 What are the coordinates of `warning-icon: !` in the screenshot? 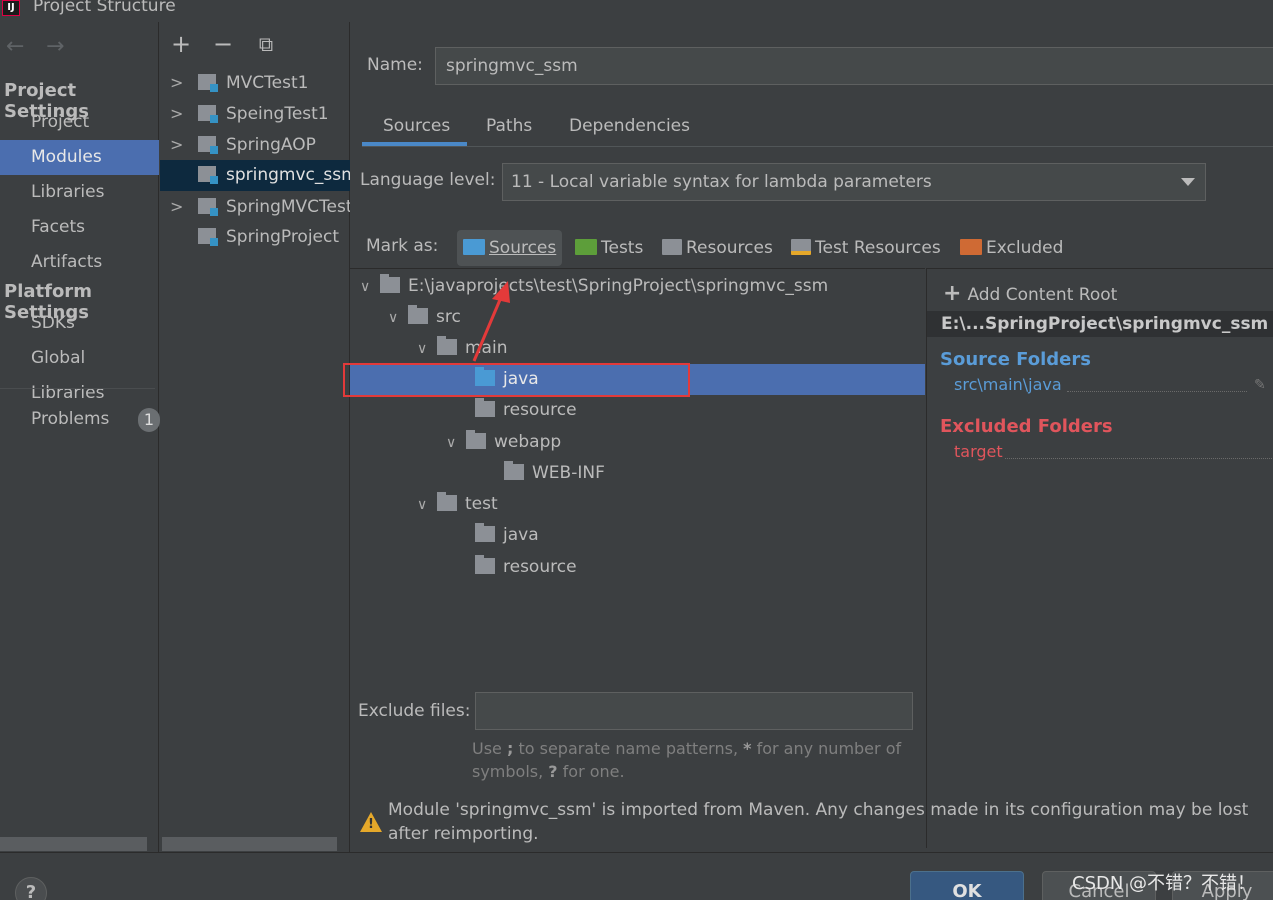 It's located at (371, 822).